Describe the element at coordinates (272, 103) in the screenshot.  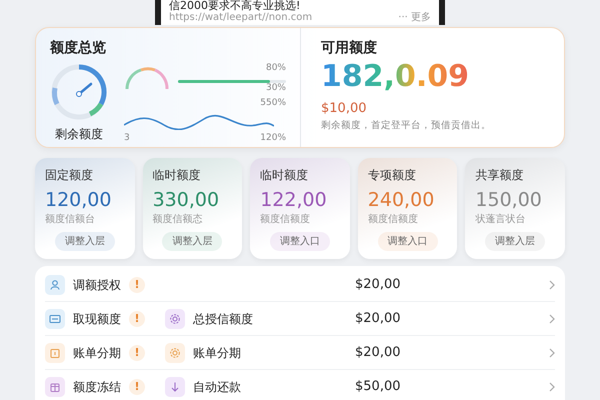
I see `percent-label: 550%` at that location.